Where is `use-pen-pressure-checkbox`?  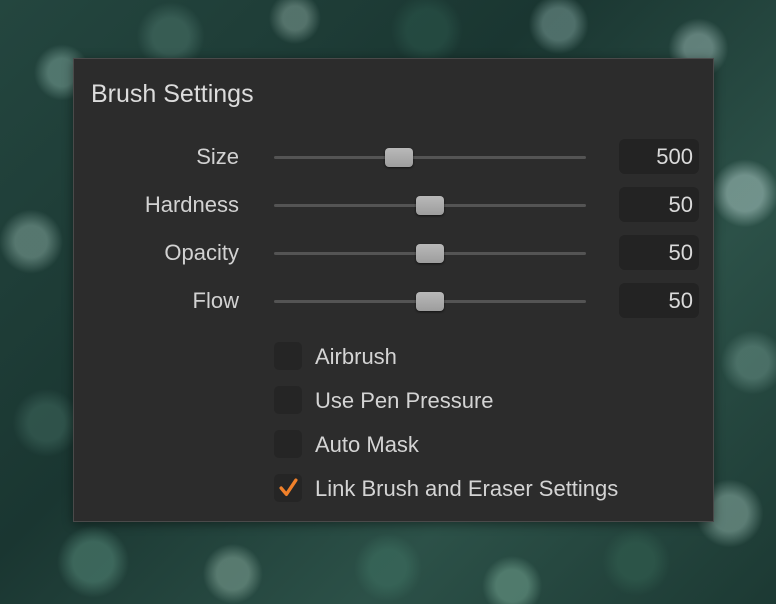
use-pen-pressure-checkbox is located at coordinates (288, 400).